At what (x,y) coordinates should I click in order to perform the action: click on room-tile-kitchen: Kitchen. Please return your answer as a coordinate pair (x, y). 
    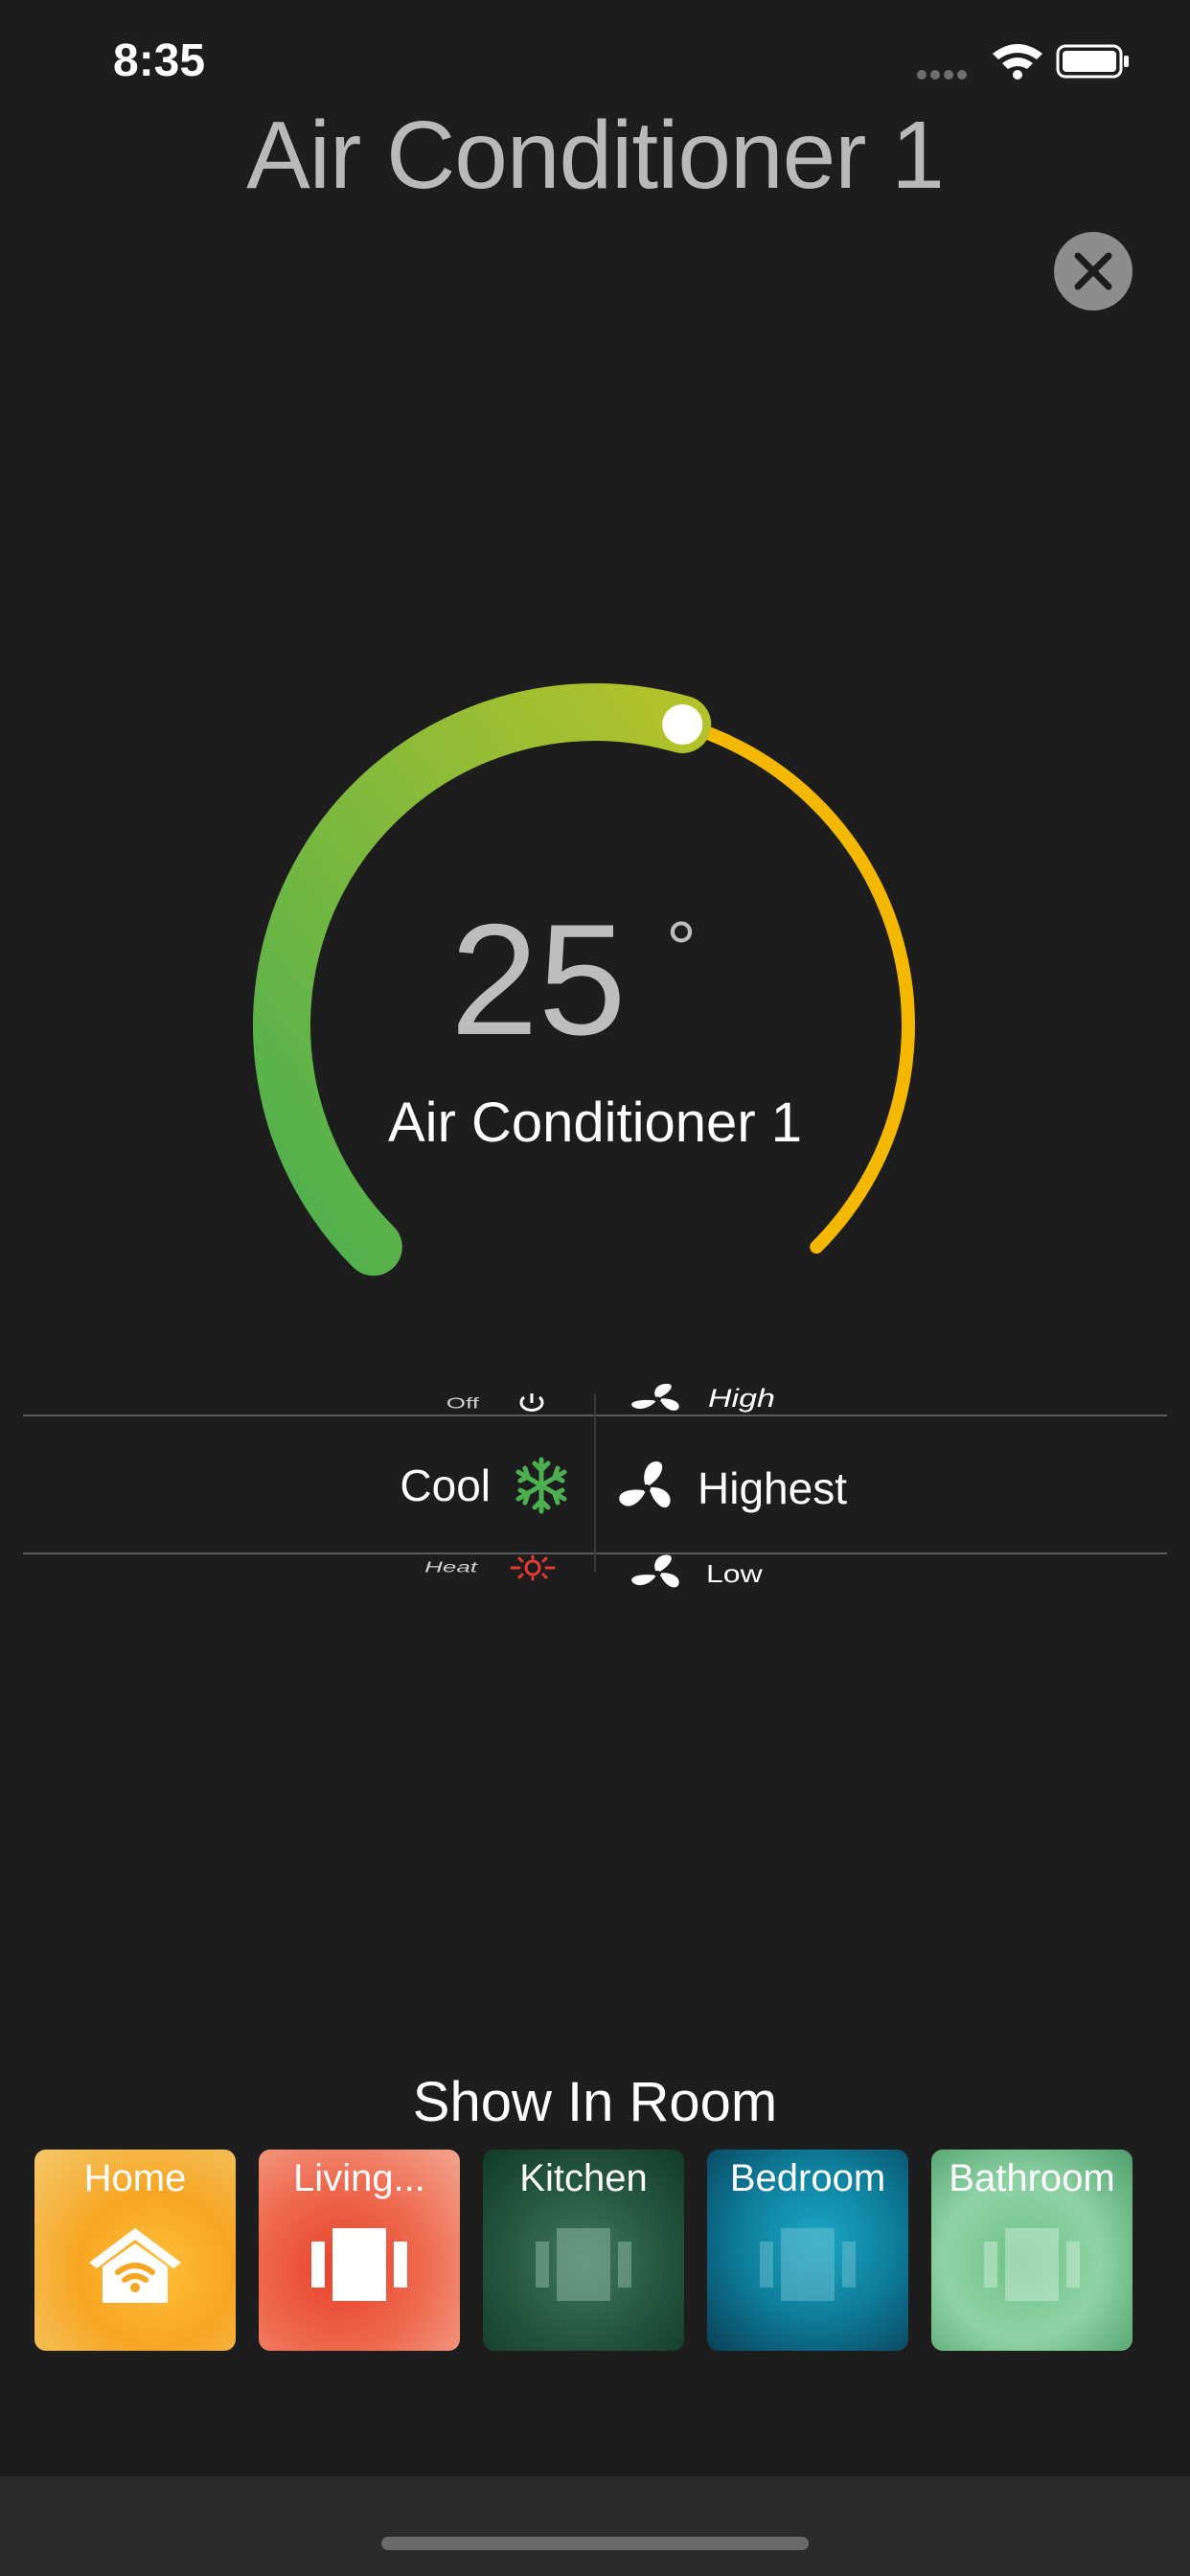
    Looking at the image, I should click on (584, 2250).